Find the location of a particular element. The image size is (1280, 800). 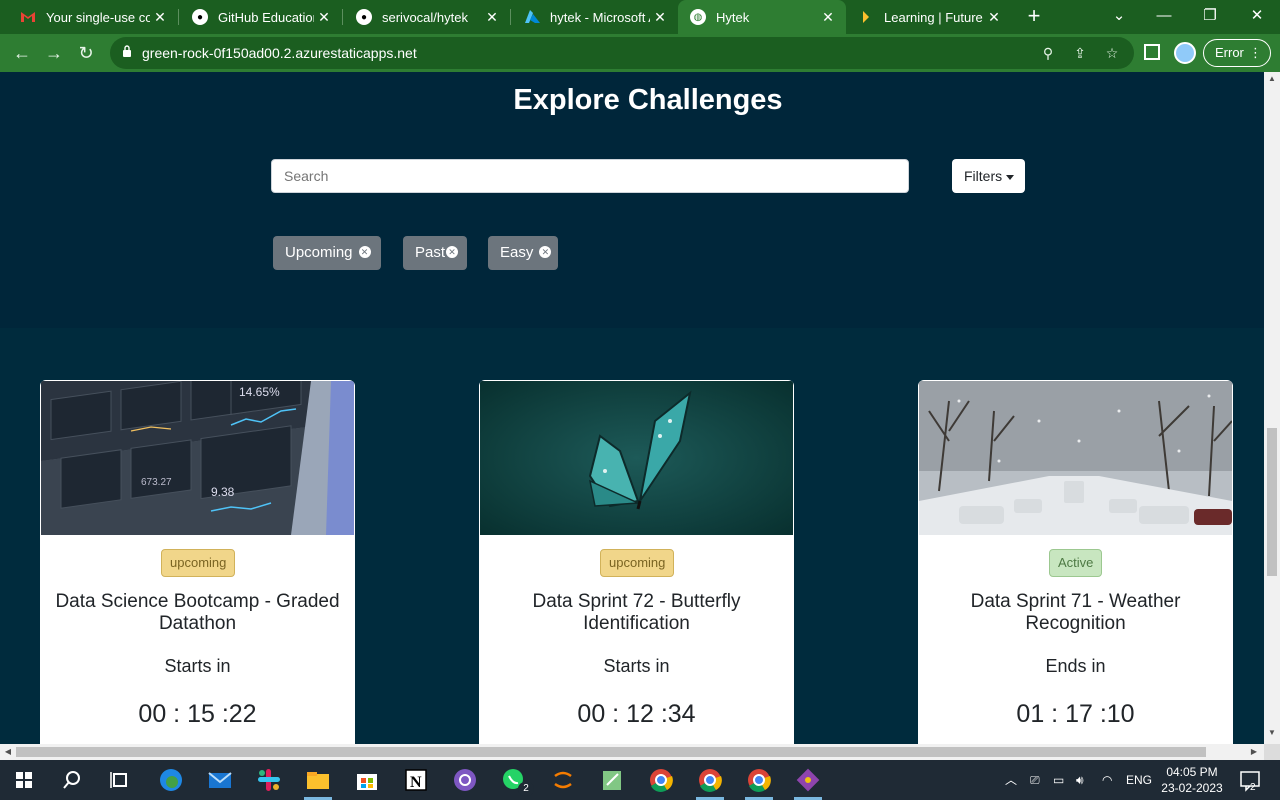

challenge-title: Data Sprint 71 - Weather Recognition is located at coordinates (1075, 613).